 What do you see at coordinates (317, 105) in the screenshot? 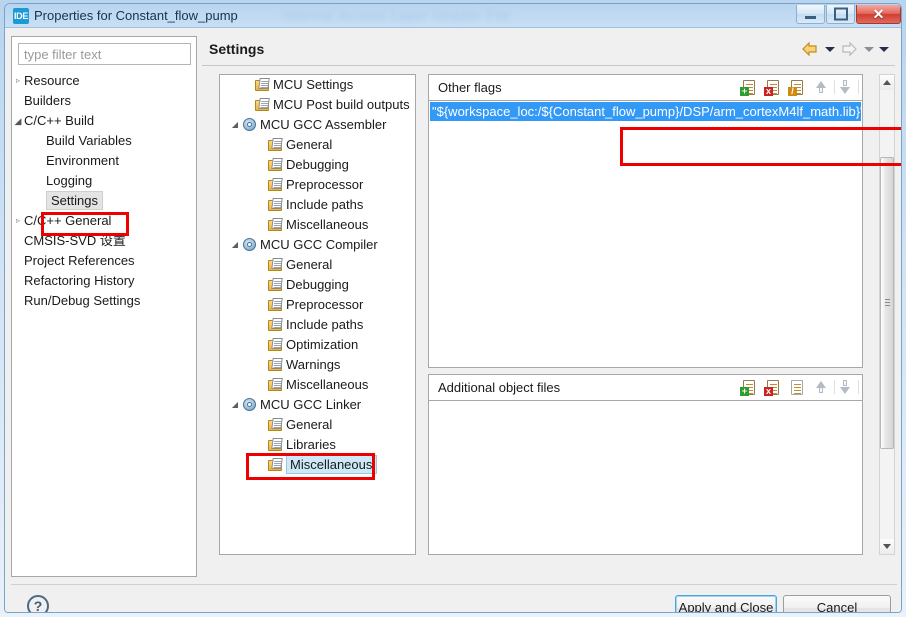
I see `tree-item-mcu-post-build-outputs: MCU Post build outputs` at bounding box center [317, 105].